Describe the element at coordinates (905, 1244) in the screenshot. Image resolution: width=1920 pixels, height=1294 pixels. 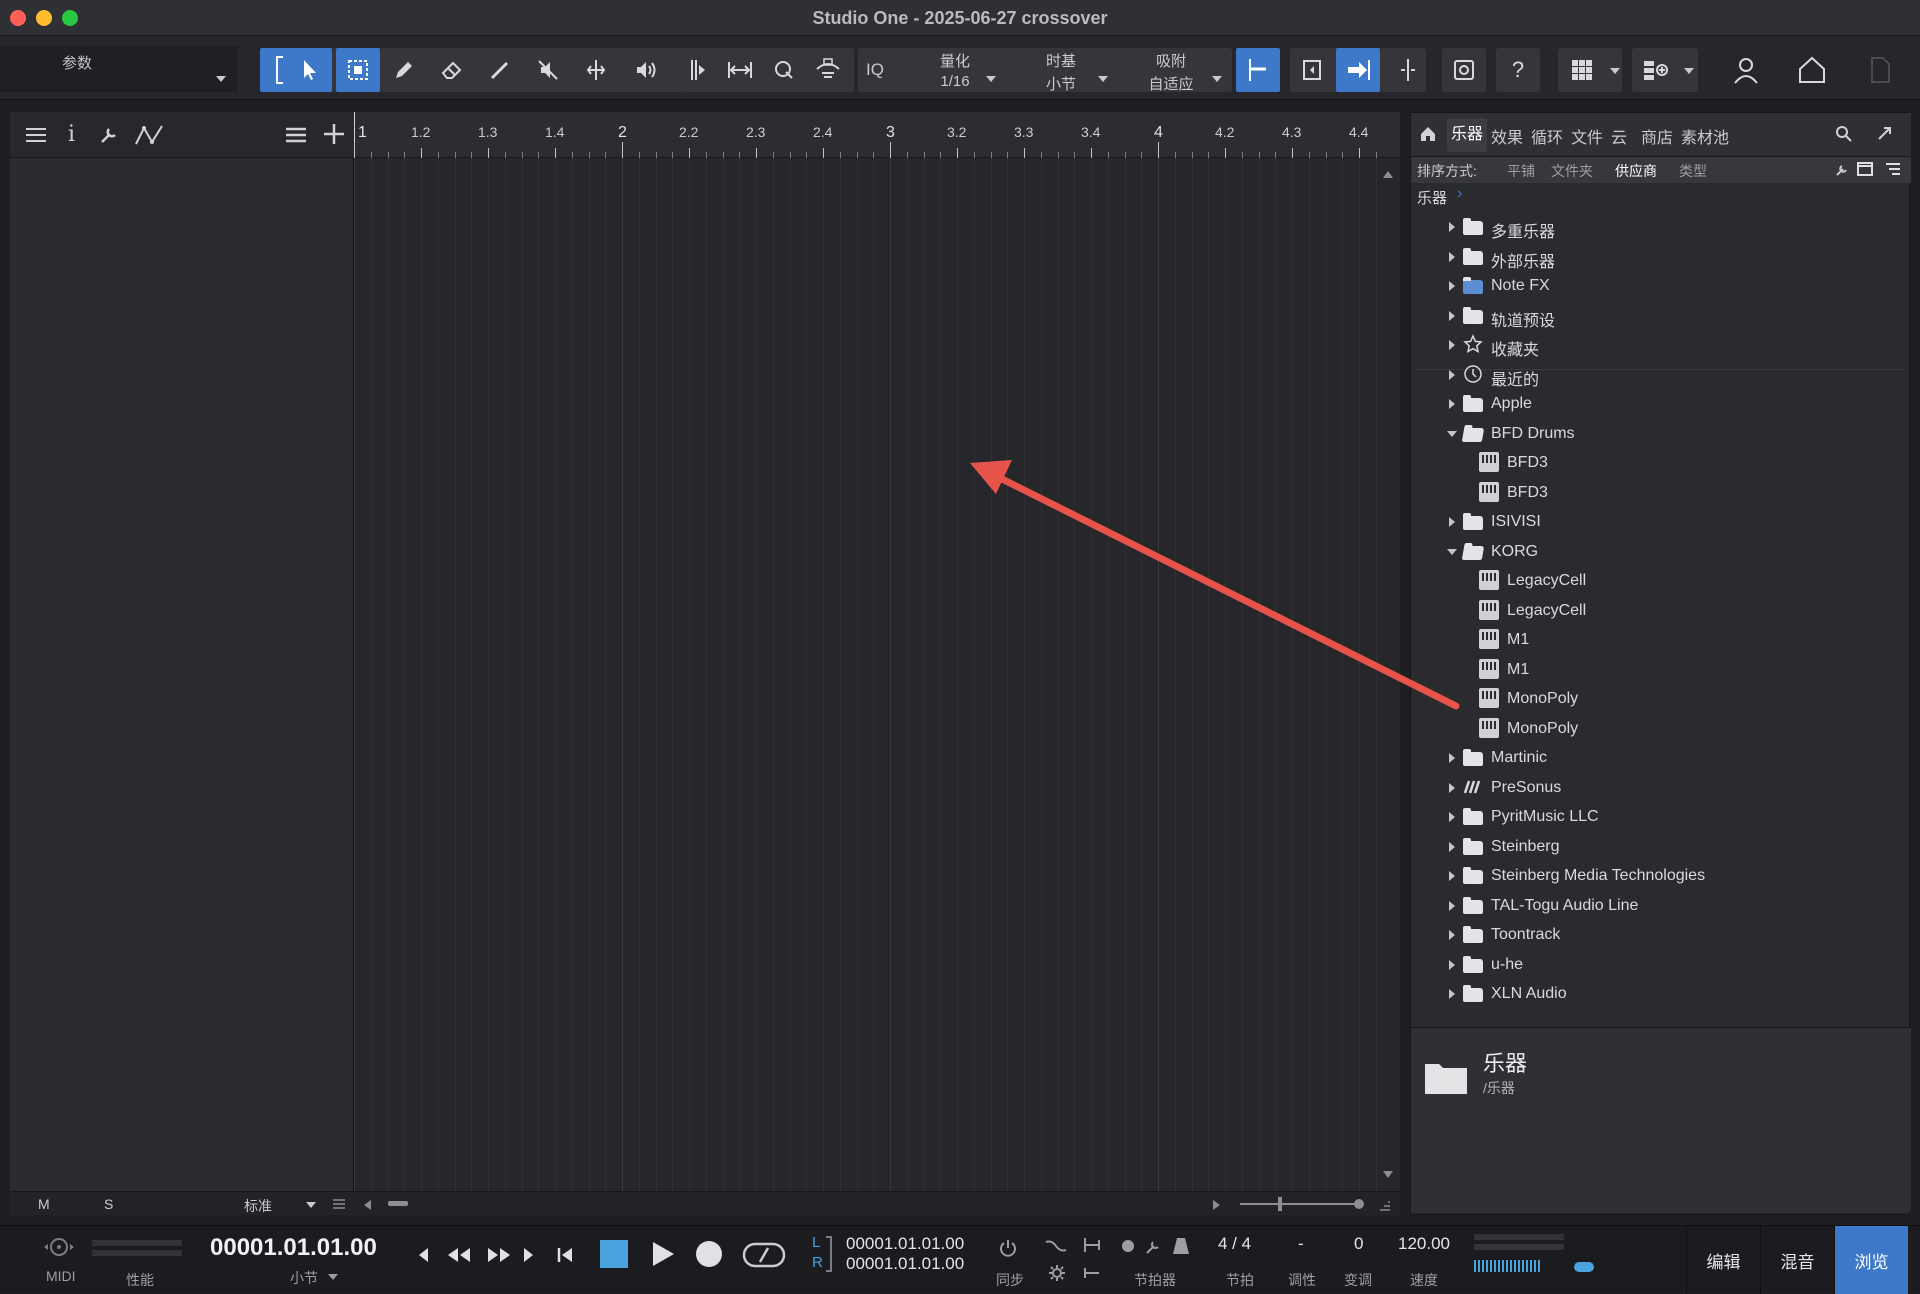
I see `loop-start-display: 00001.01.01.00` at that location.